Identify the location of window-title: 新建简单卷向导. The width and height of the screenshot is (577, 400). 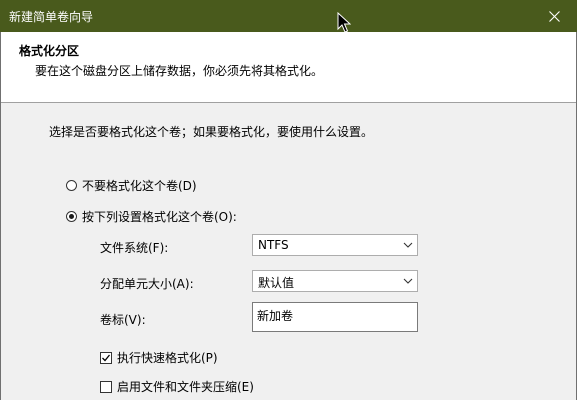
(51, 17).